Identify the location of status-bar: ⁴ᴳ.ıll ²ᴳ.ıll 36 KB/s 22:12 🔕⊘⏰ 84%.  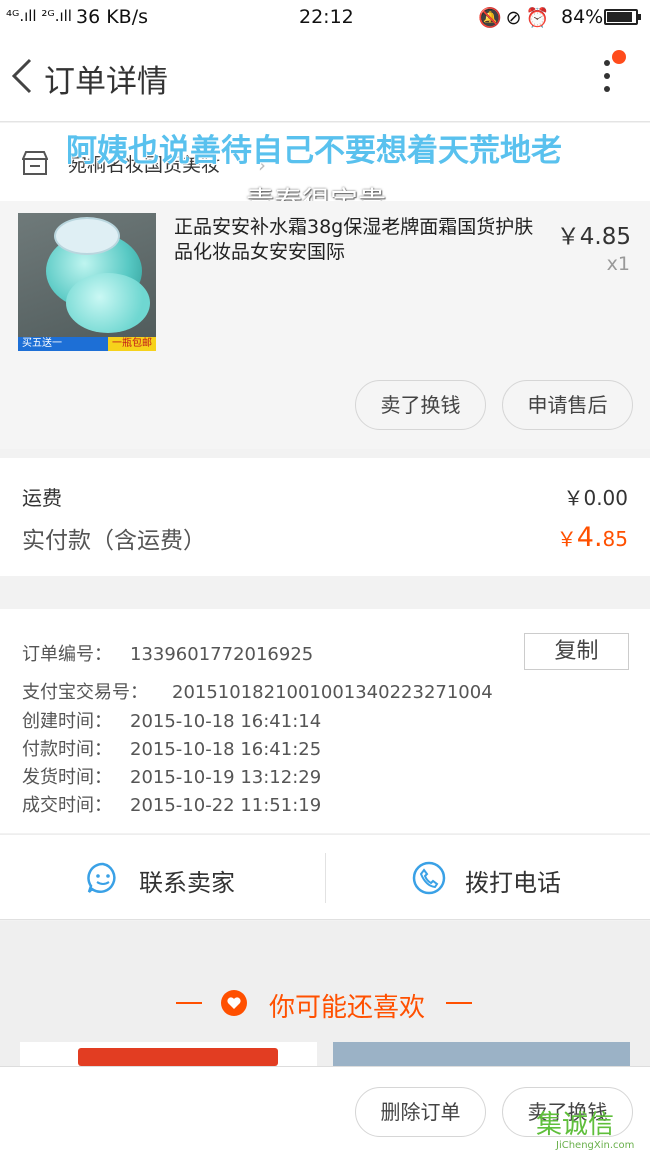
(325, 17).